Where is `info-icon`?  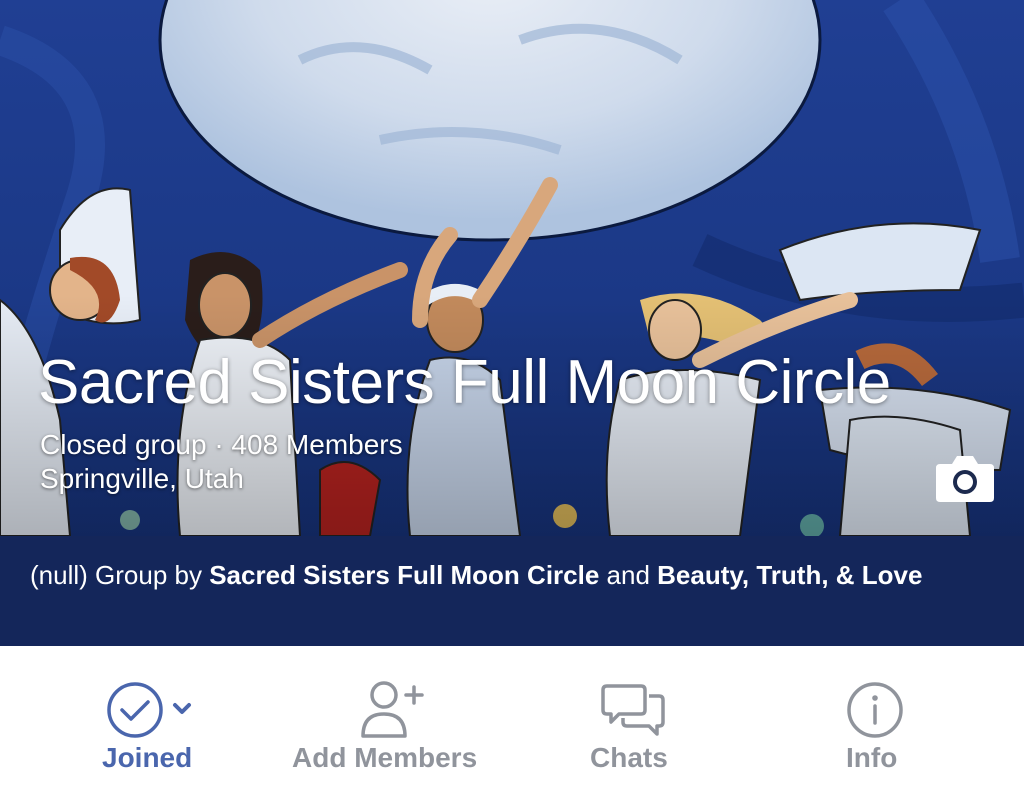 info-icon is located at coordinates (875, 710).